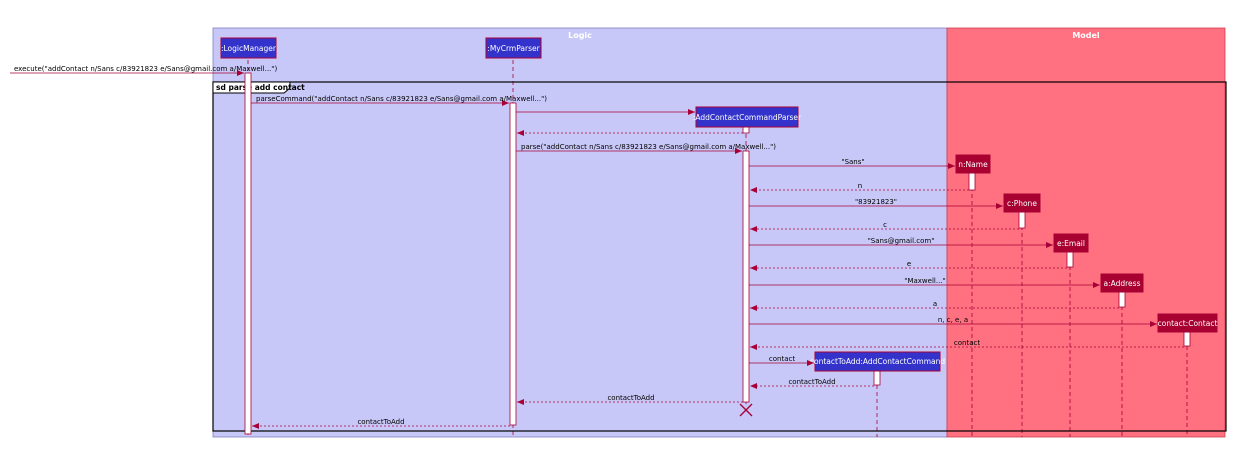 The image size is (1259, 459). I want to click on activation-email, so click(1070, 259).